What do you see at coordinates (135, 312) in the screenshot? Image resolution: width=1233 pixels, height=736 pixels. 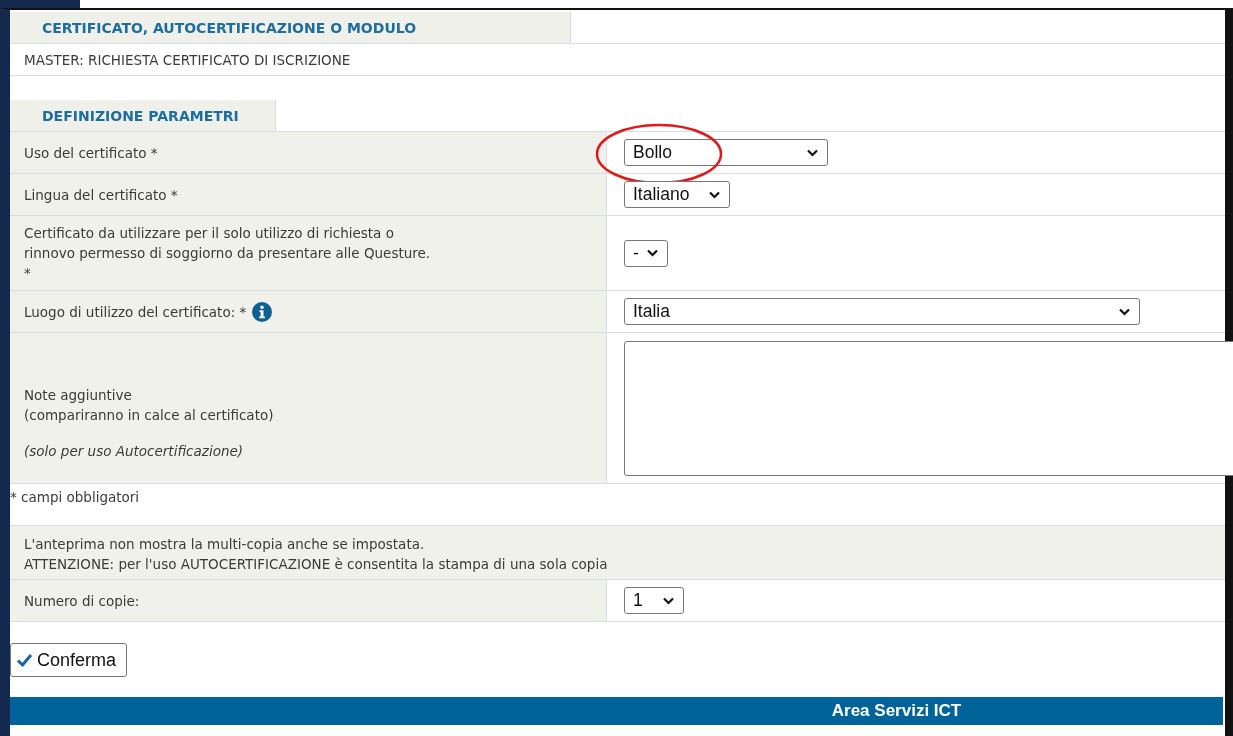 I see `field-label: Luogo di utilizzo del certificato: *` at bounding box center [135, 312].